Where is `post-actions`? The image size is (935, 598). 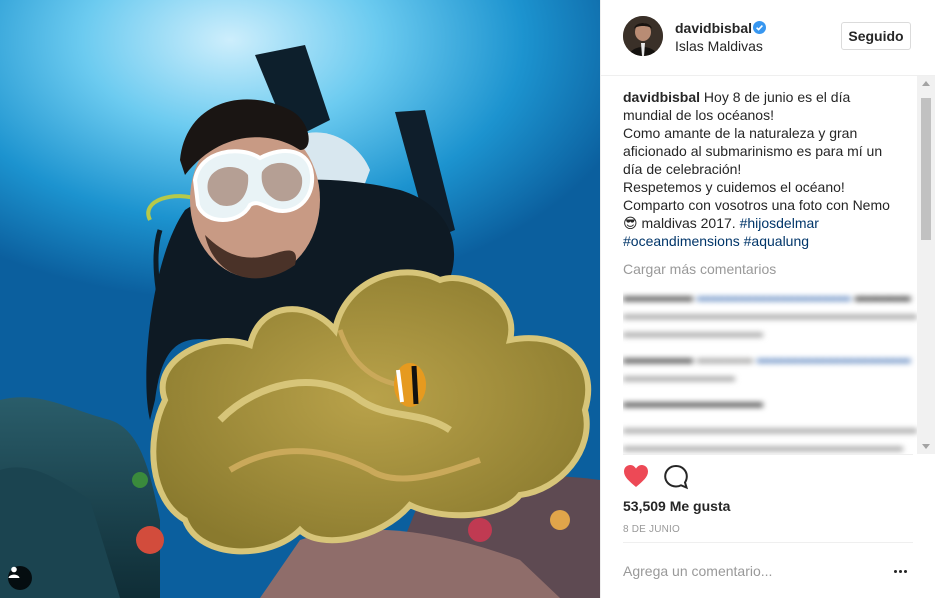
post-actions is located at coordinates (683, 477).